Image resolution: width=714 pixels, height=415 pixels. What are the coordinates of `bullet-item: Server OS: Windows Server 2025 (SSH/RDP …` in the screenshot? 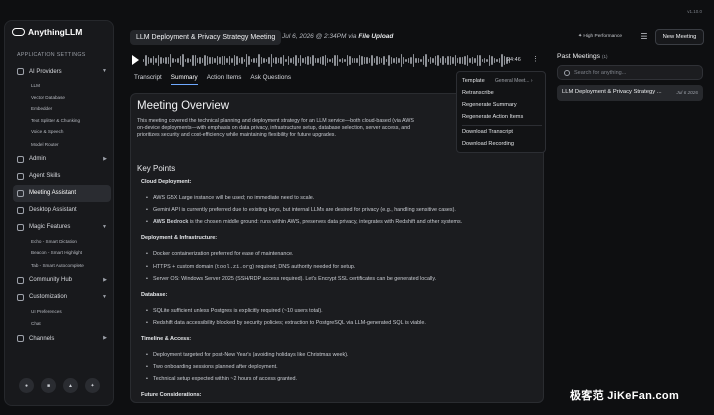 It's located at (291, 279).